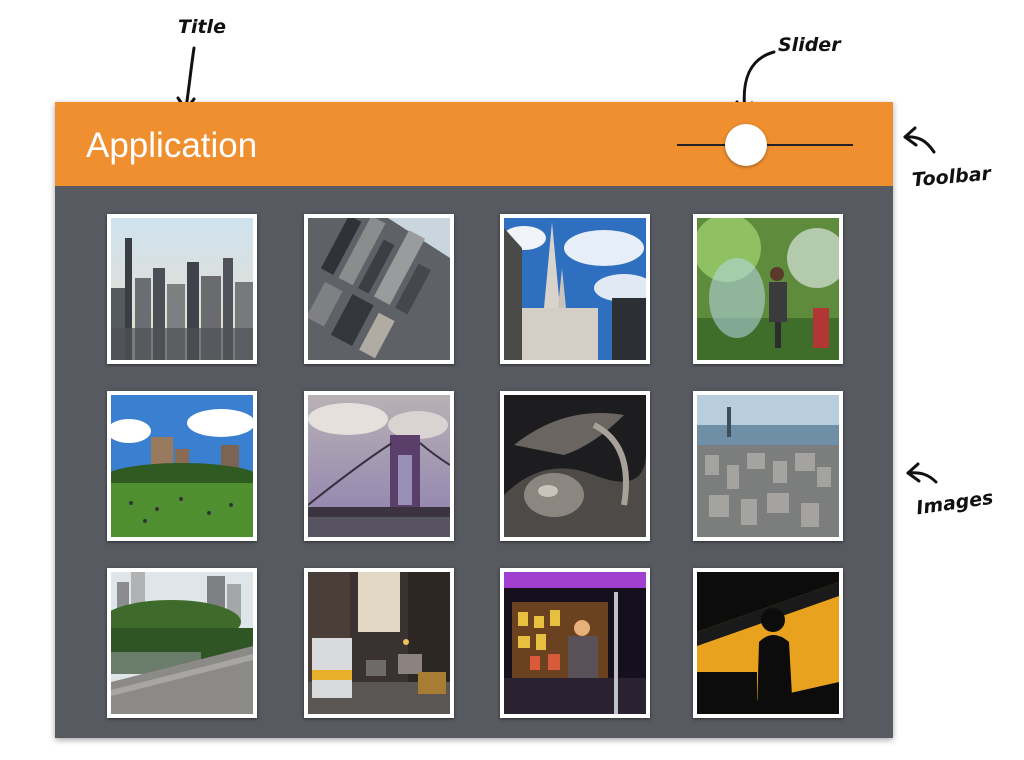 The width and height of the screenshot is (1024, 760). Describe the element at coordinates (922, 477) in the screenshot. I see `images-arrow` at that location.